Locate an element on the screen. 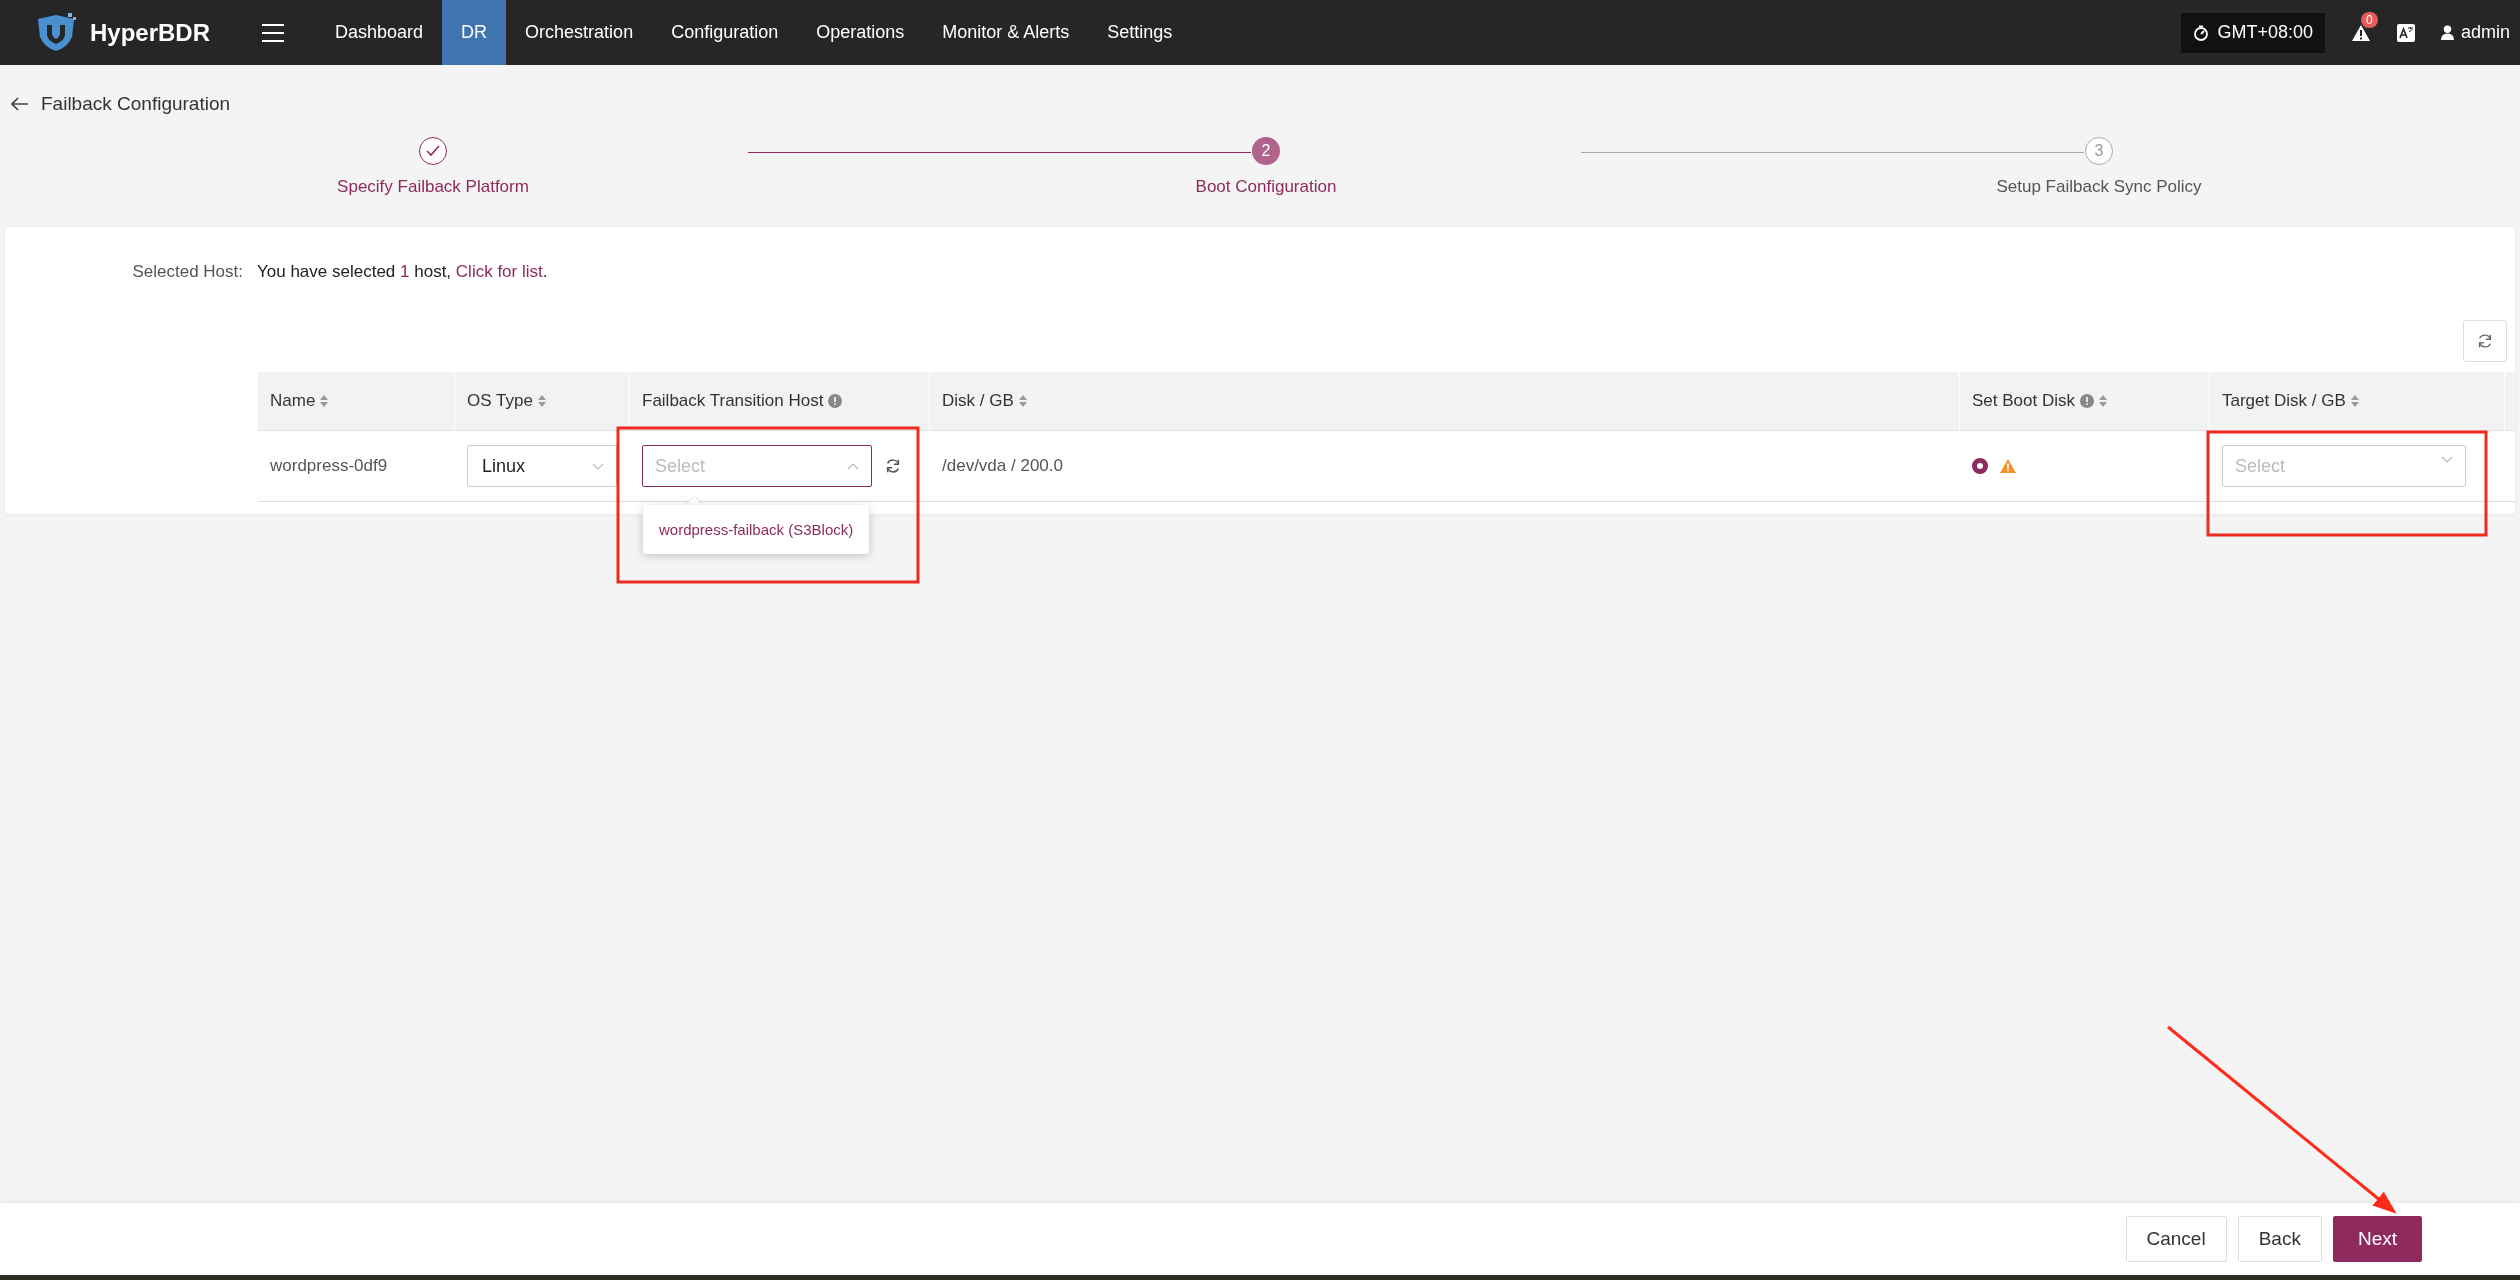 Image resolution: width=2520 pixels, height=1280 pixels. menu-icon is located at coordinates (273, 32).